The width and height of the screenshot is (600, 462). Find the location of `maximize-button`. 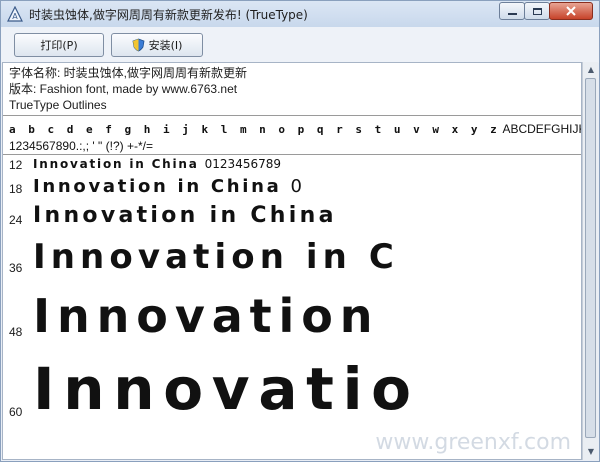

maximize-button is located at coordinates (537, 11).